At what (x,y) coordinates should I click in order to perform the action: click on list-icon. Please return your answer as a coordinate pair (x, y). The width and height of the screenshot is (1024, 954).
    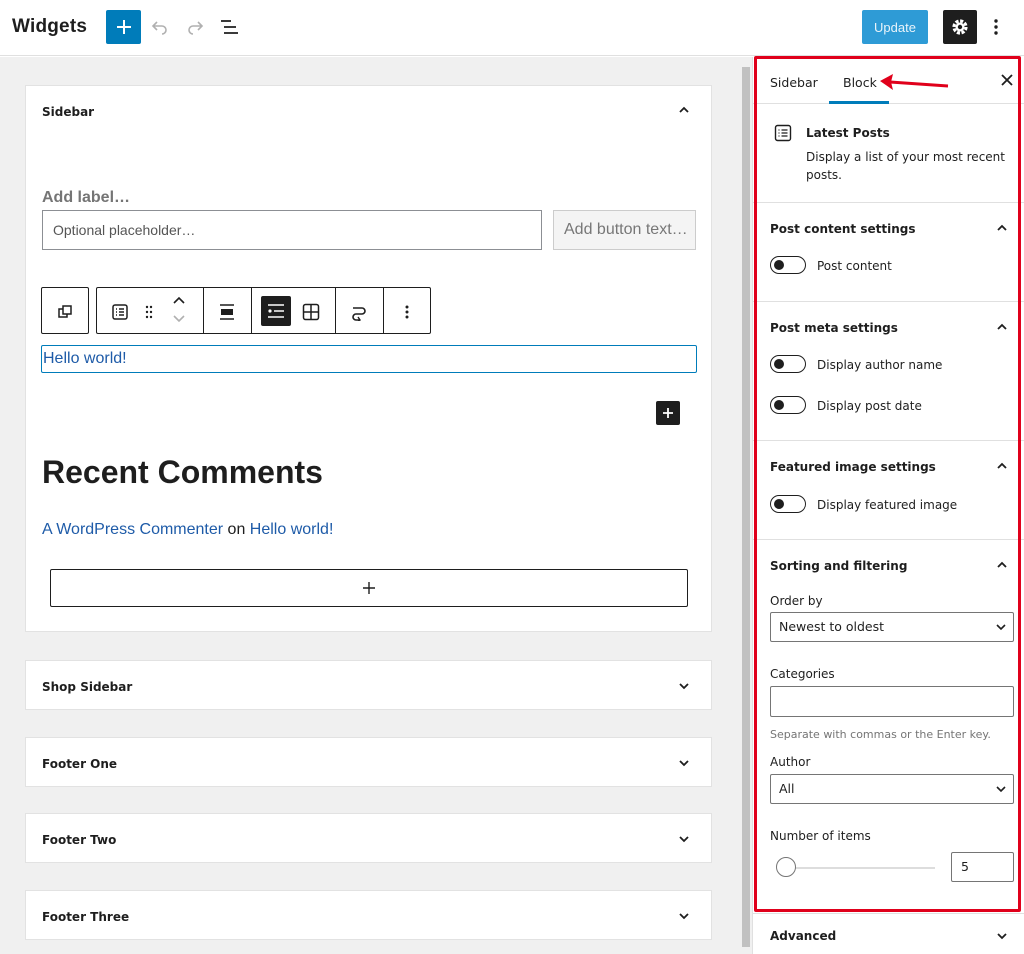
    Looking at the image, I should click on (276, 311).